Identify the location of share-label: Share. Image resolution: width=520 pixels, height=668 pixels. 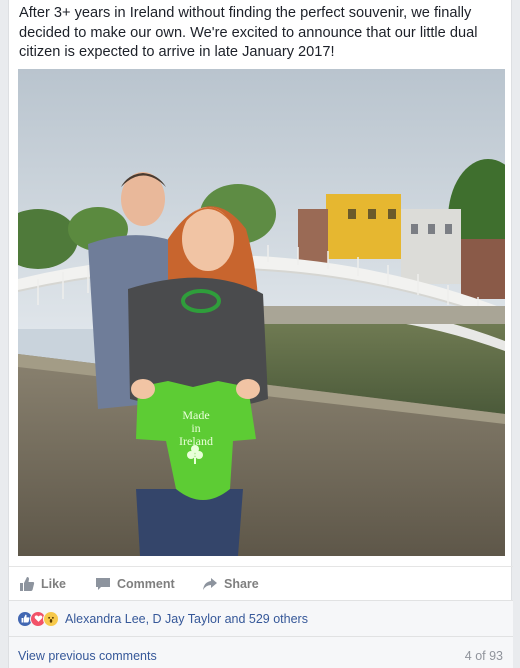
(241, 584).